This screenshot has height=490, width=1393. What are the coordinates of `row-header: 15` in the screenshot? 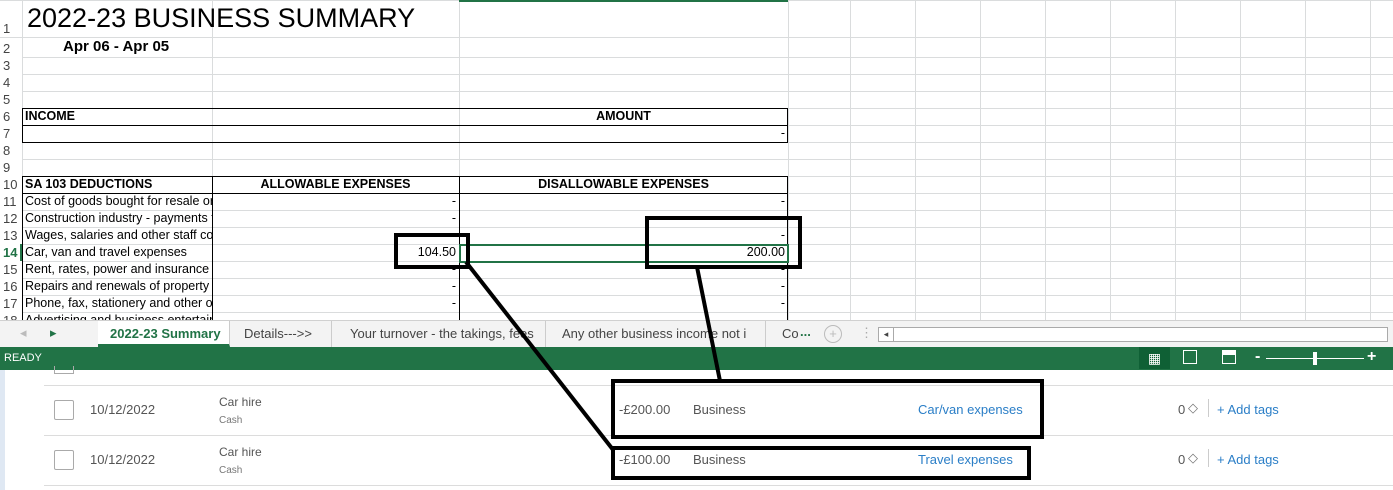 It's located at (11, 269).